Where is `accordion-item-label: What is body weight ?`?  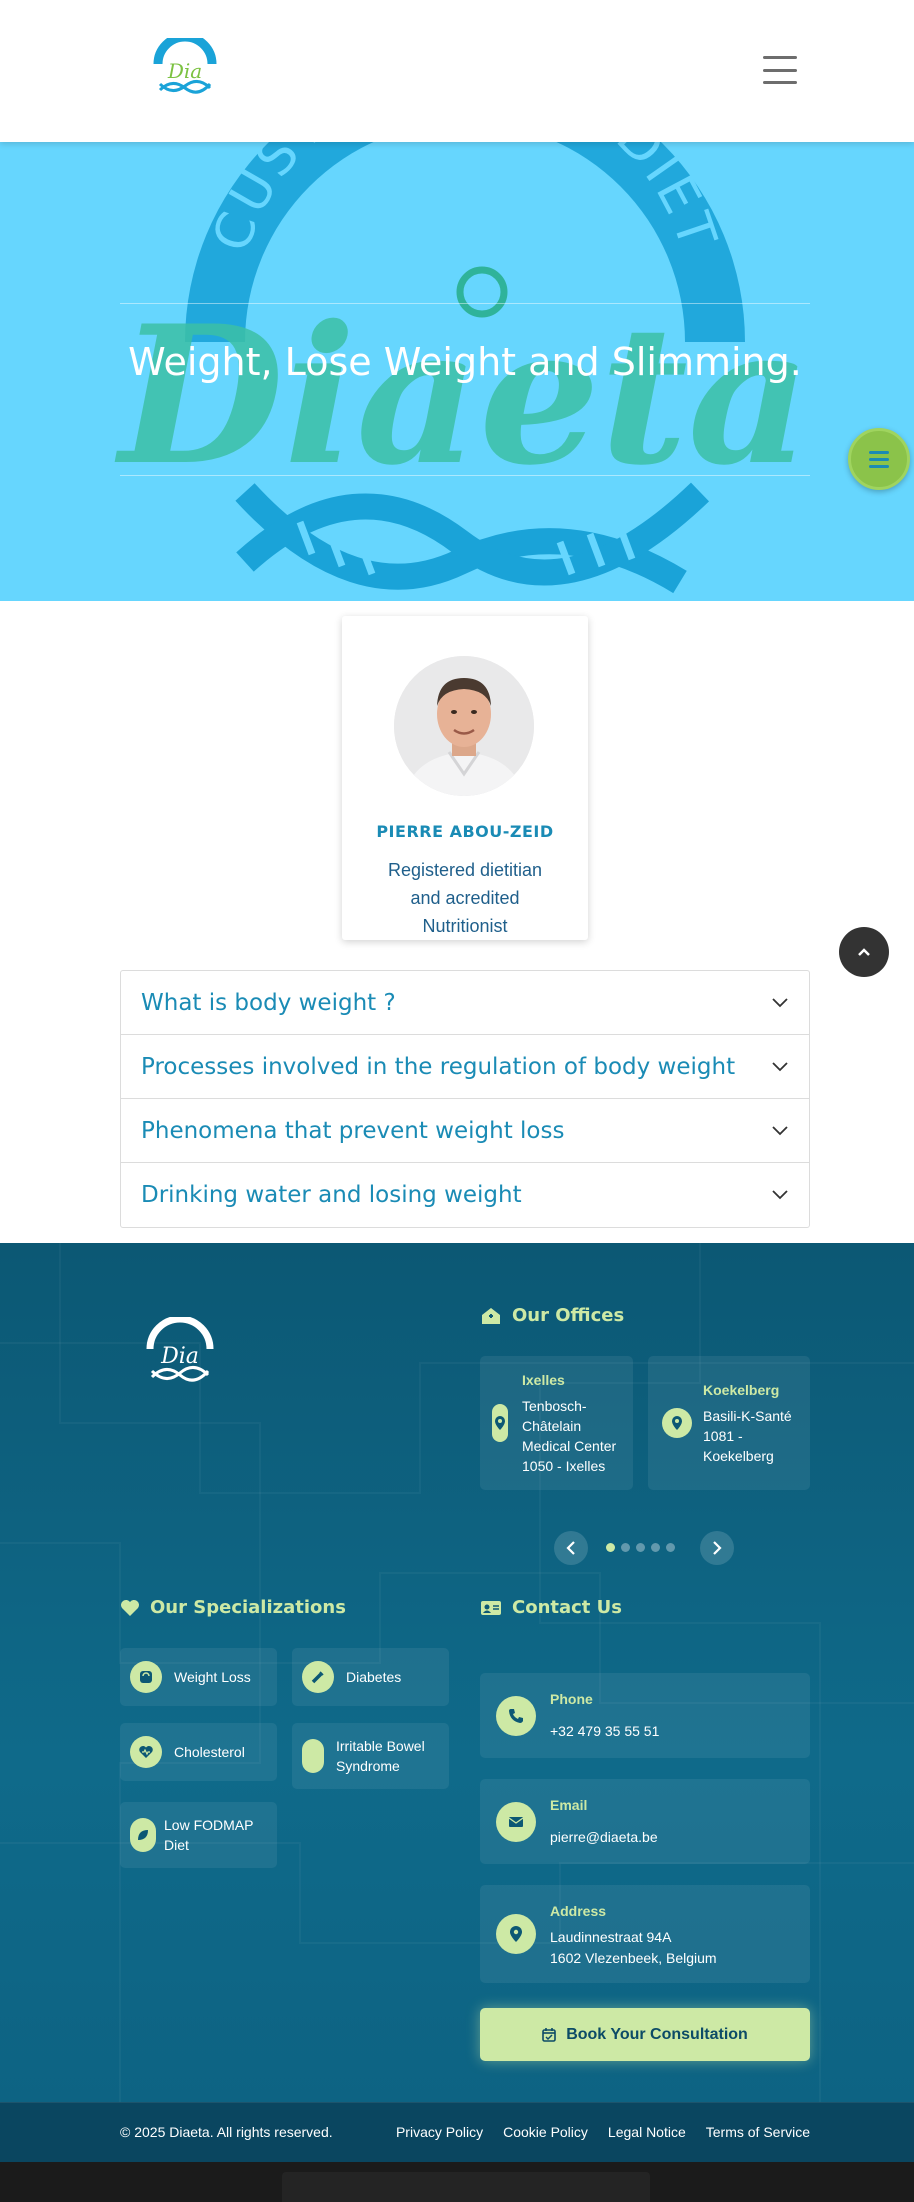 accordion-item-label: What is body weight ? is located at coordinates (268, 1002).